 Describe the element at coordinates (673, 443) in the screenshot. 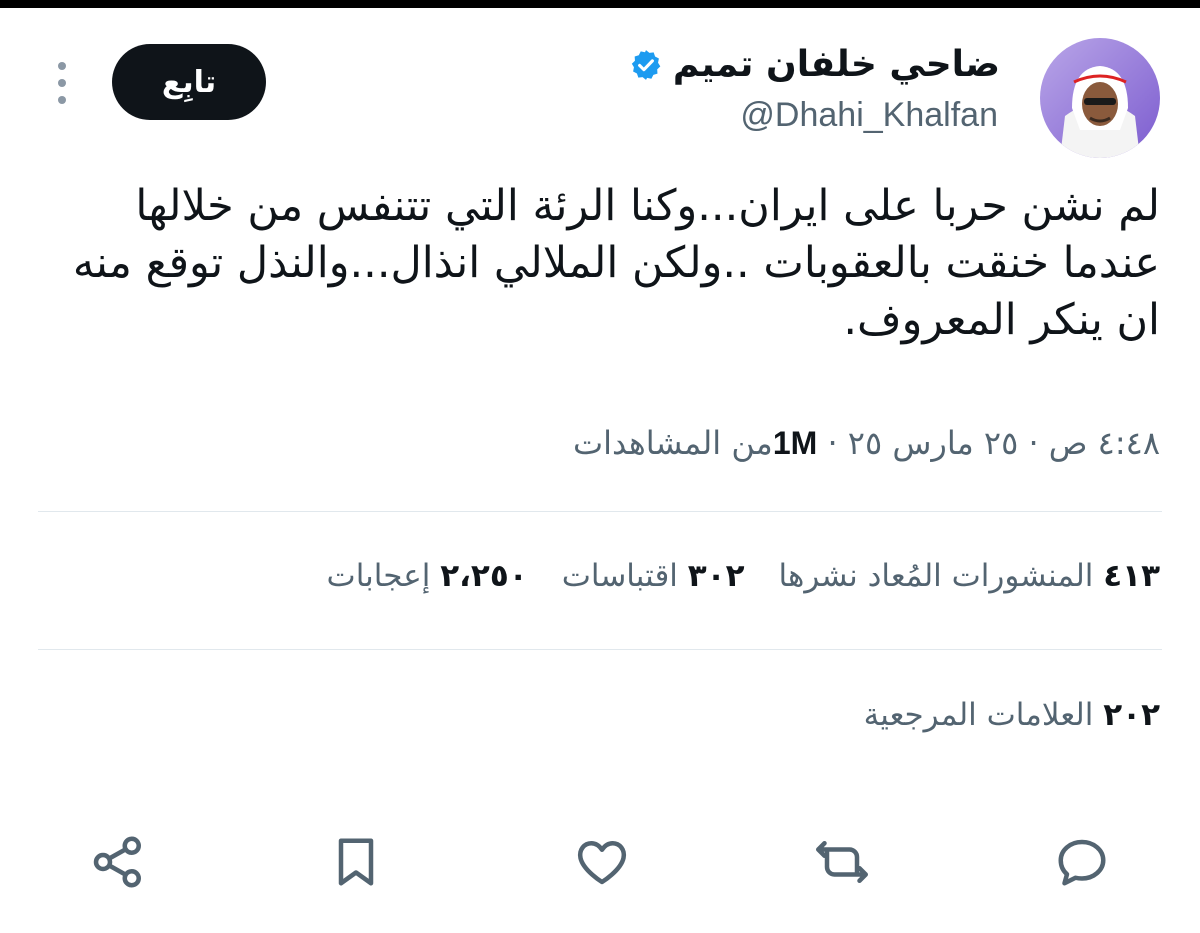

I see `views-label: من المشاهدات` at that location.